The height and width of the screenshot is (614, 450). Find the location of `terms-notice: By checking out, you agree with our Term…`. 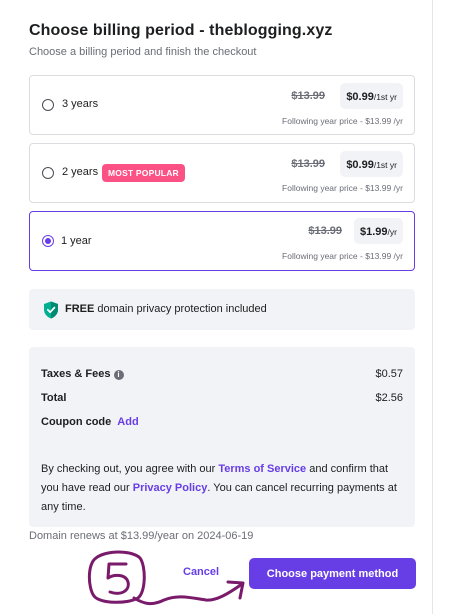

terms-notice: By checking out, you agree with our Term… is located at coordinates (222, 488).